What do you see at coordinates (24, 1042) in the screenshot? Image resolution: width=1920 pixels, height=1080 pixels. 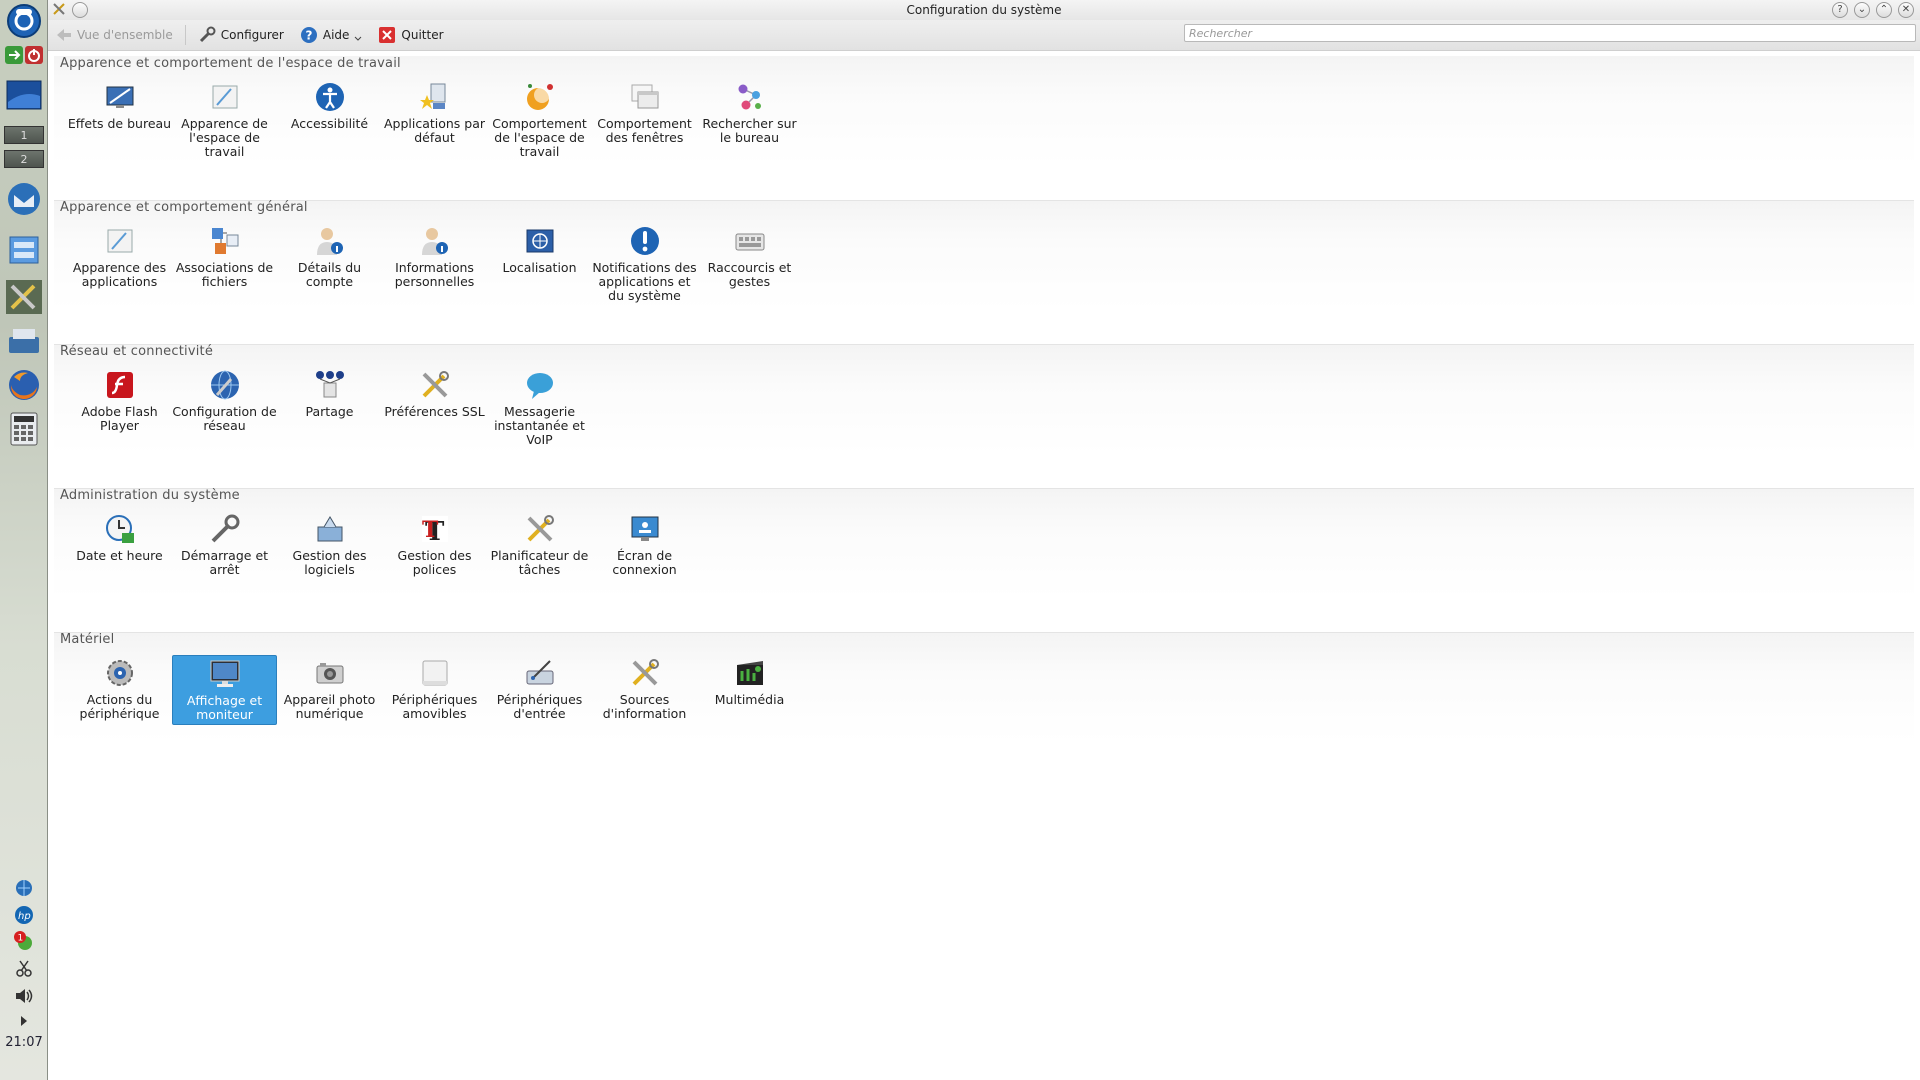 I see `clock: 21:07` at bounding box center [24, 1042].